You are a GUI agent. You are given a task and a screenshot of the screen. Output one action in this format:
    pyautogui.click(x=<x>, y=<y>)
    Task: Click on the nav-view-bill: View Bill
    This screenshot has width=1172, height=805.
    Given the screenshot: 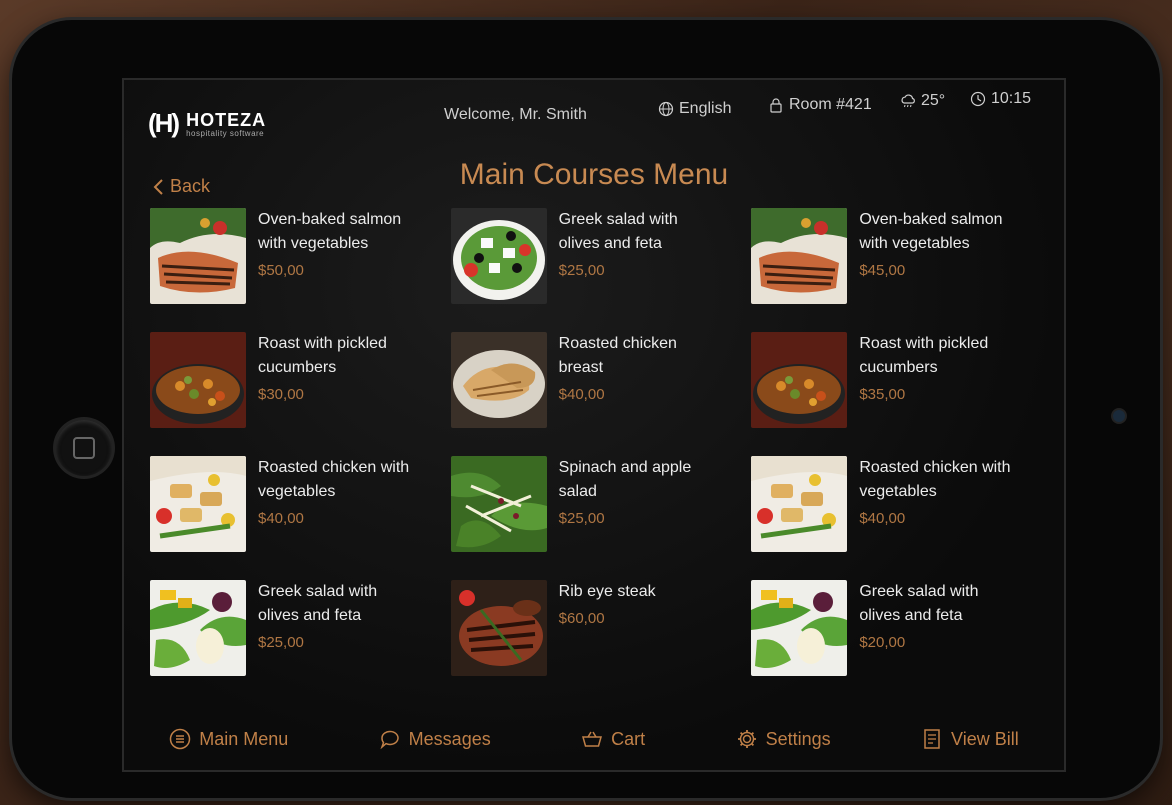 What is the action you would take?
    pyautogui.click(x=970, y=739)
    